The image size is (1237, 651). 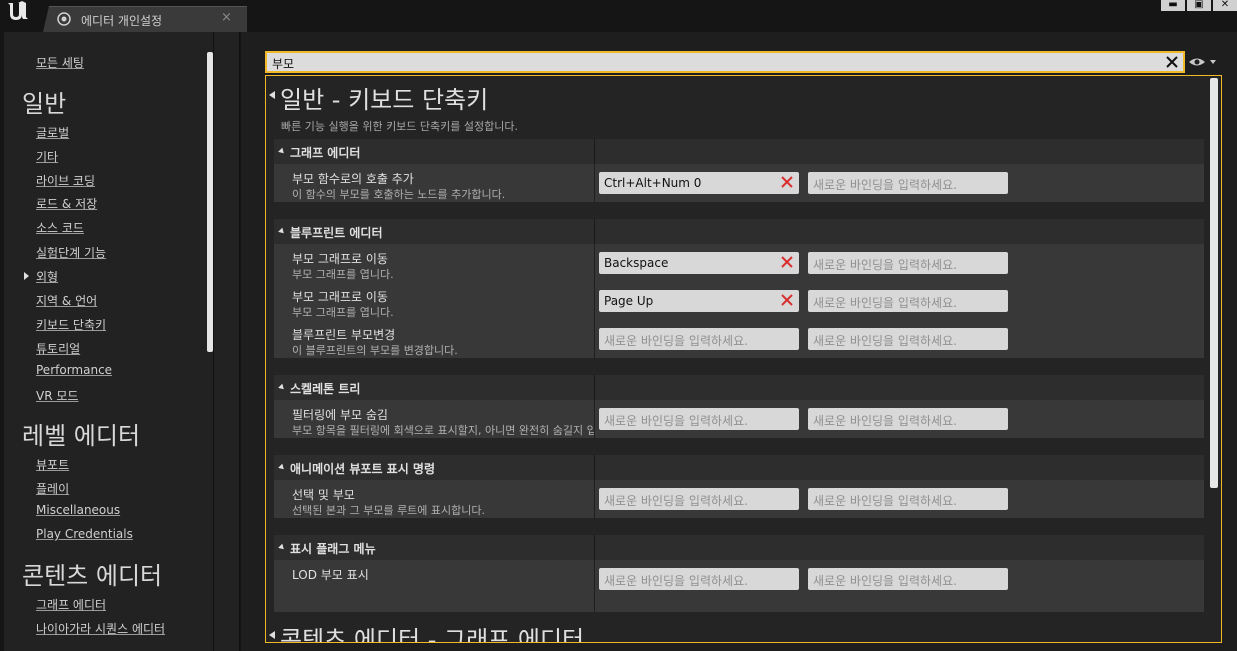 I want to click on sidebar-item-vr-mode: VR 모드, so click(x=57, y=395).